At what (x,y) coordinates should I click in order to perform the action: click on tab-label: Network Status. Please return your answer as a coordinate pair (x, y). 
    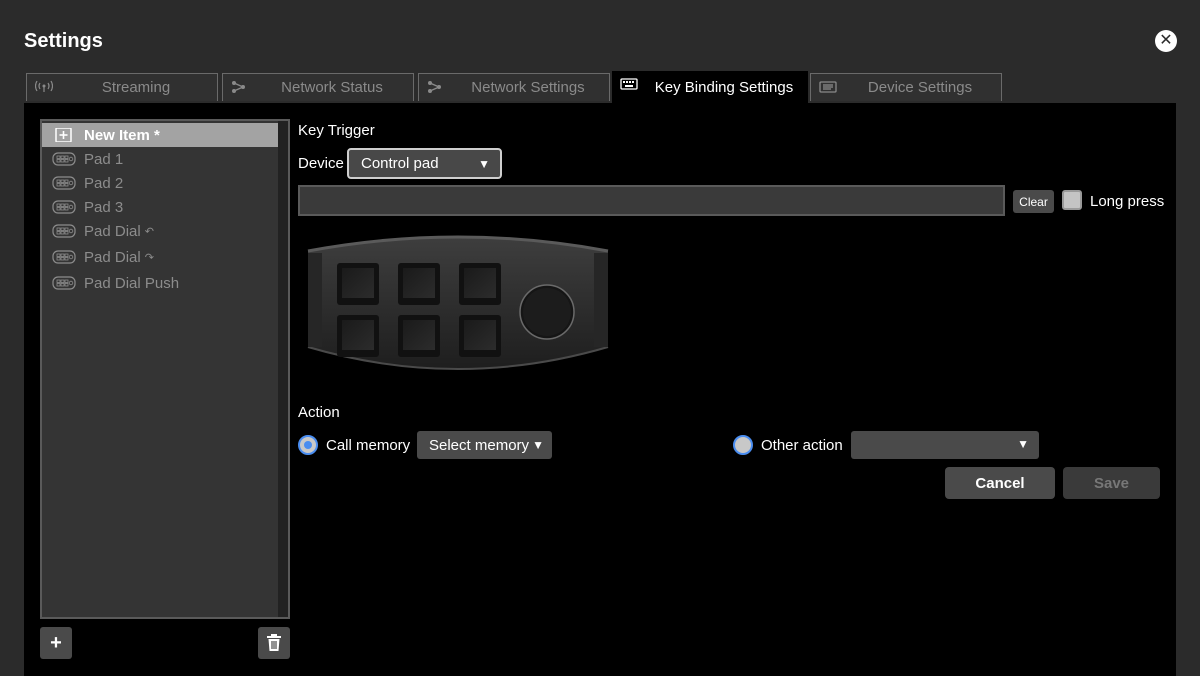
    Looking at the image, I should click on (332, 87).